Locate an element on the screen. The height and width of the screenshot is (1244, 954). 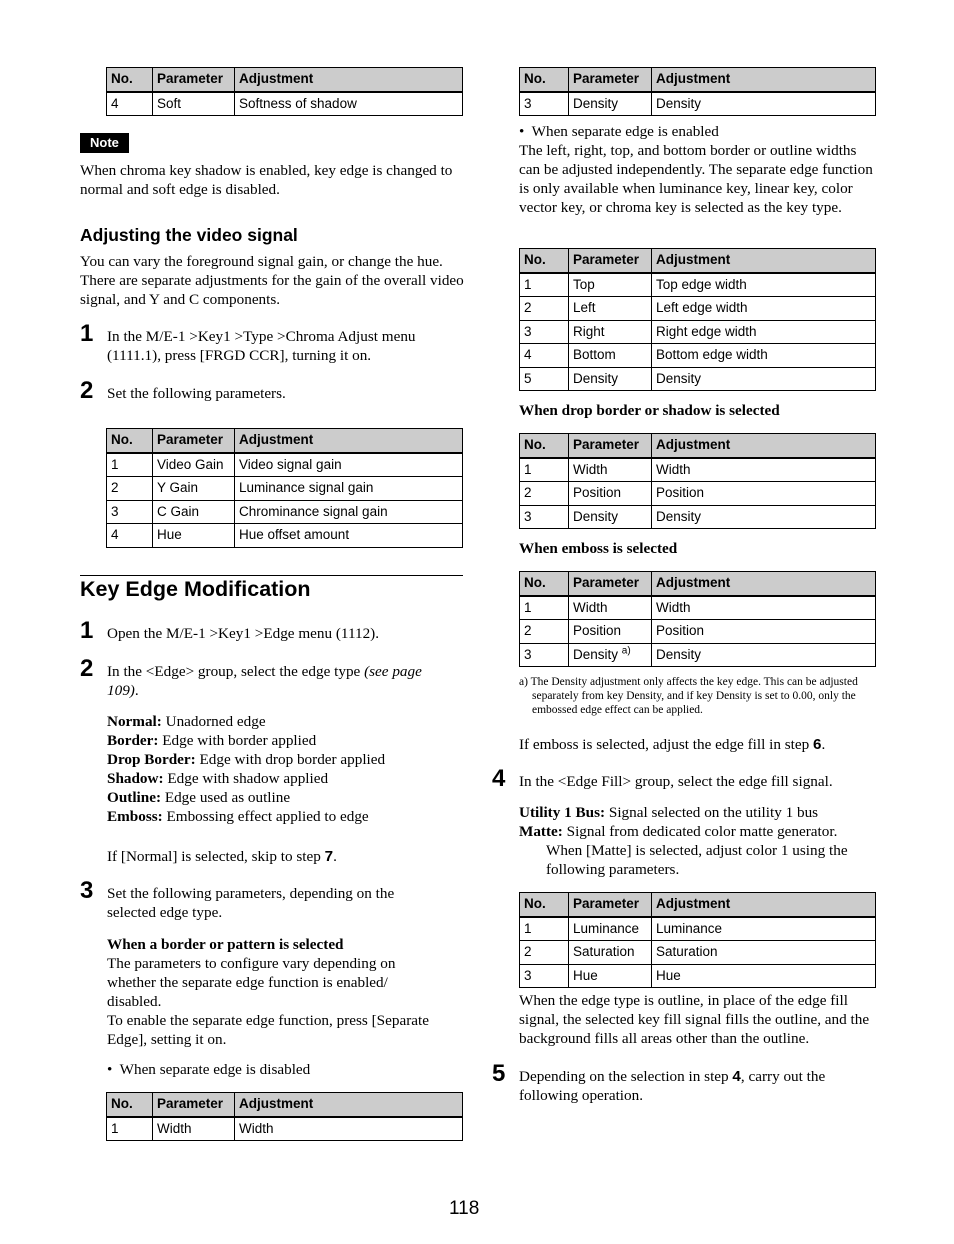
bullet-separate-enabled-text: When separate edge is enabled is located at coordinates (625, 131).